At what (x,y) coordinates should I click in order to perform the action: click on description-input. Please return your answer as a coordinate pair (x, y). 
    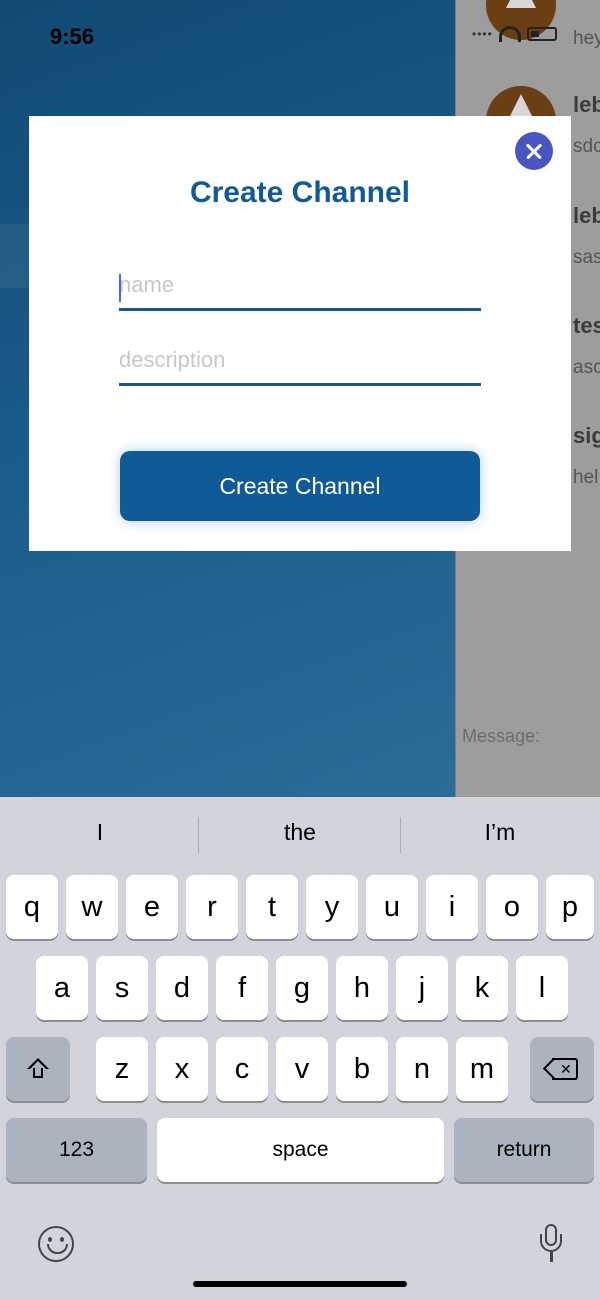
    Looking at the image, I should click on (300, 359).